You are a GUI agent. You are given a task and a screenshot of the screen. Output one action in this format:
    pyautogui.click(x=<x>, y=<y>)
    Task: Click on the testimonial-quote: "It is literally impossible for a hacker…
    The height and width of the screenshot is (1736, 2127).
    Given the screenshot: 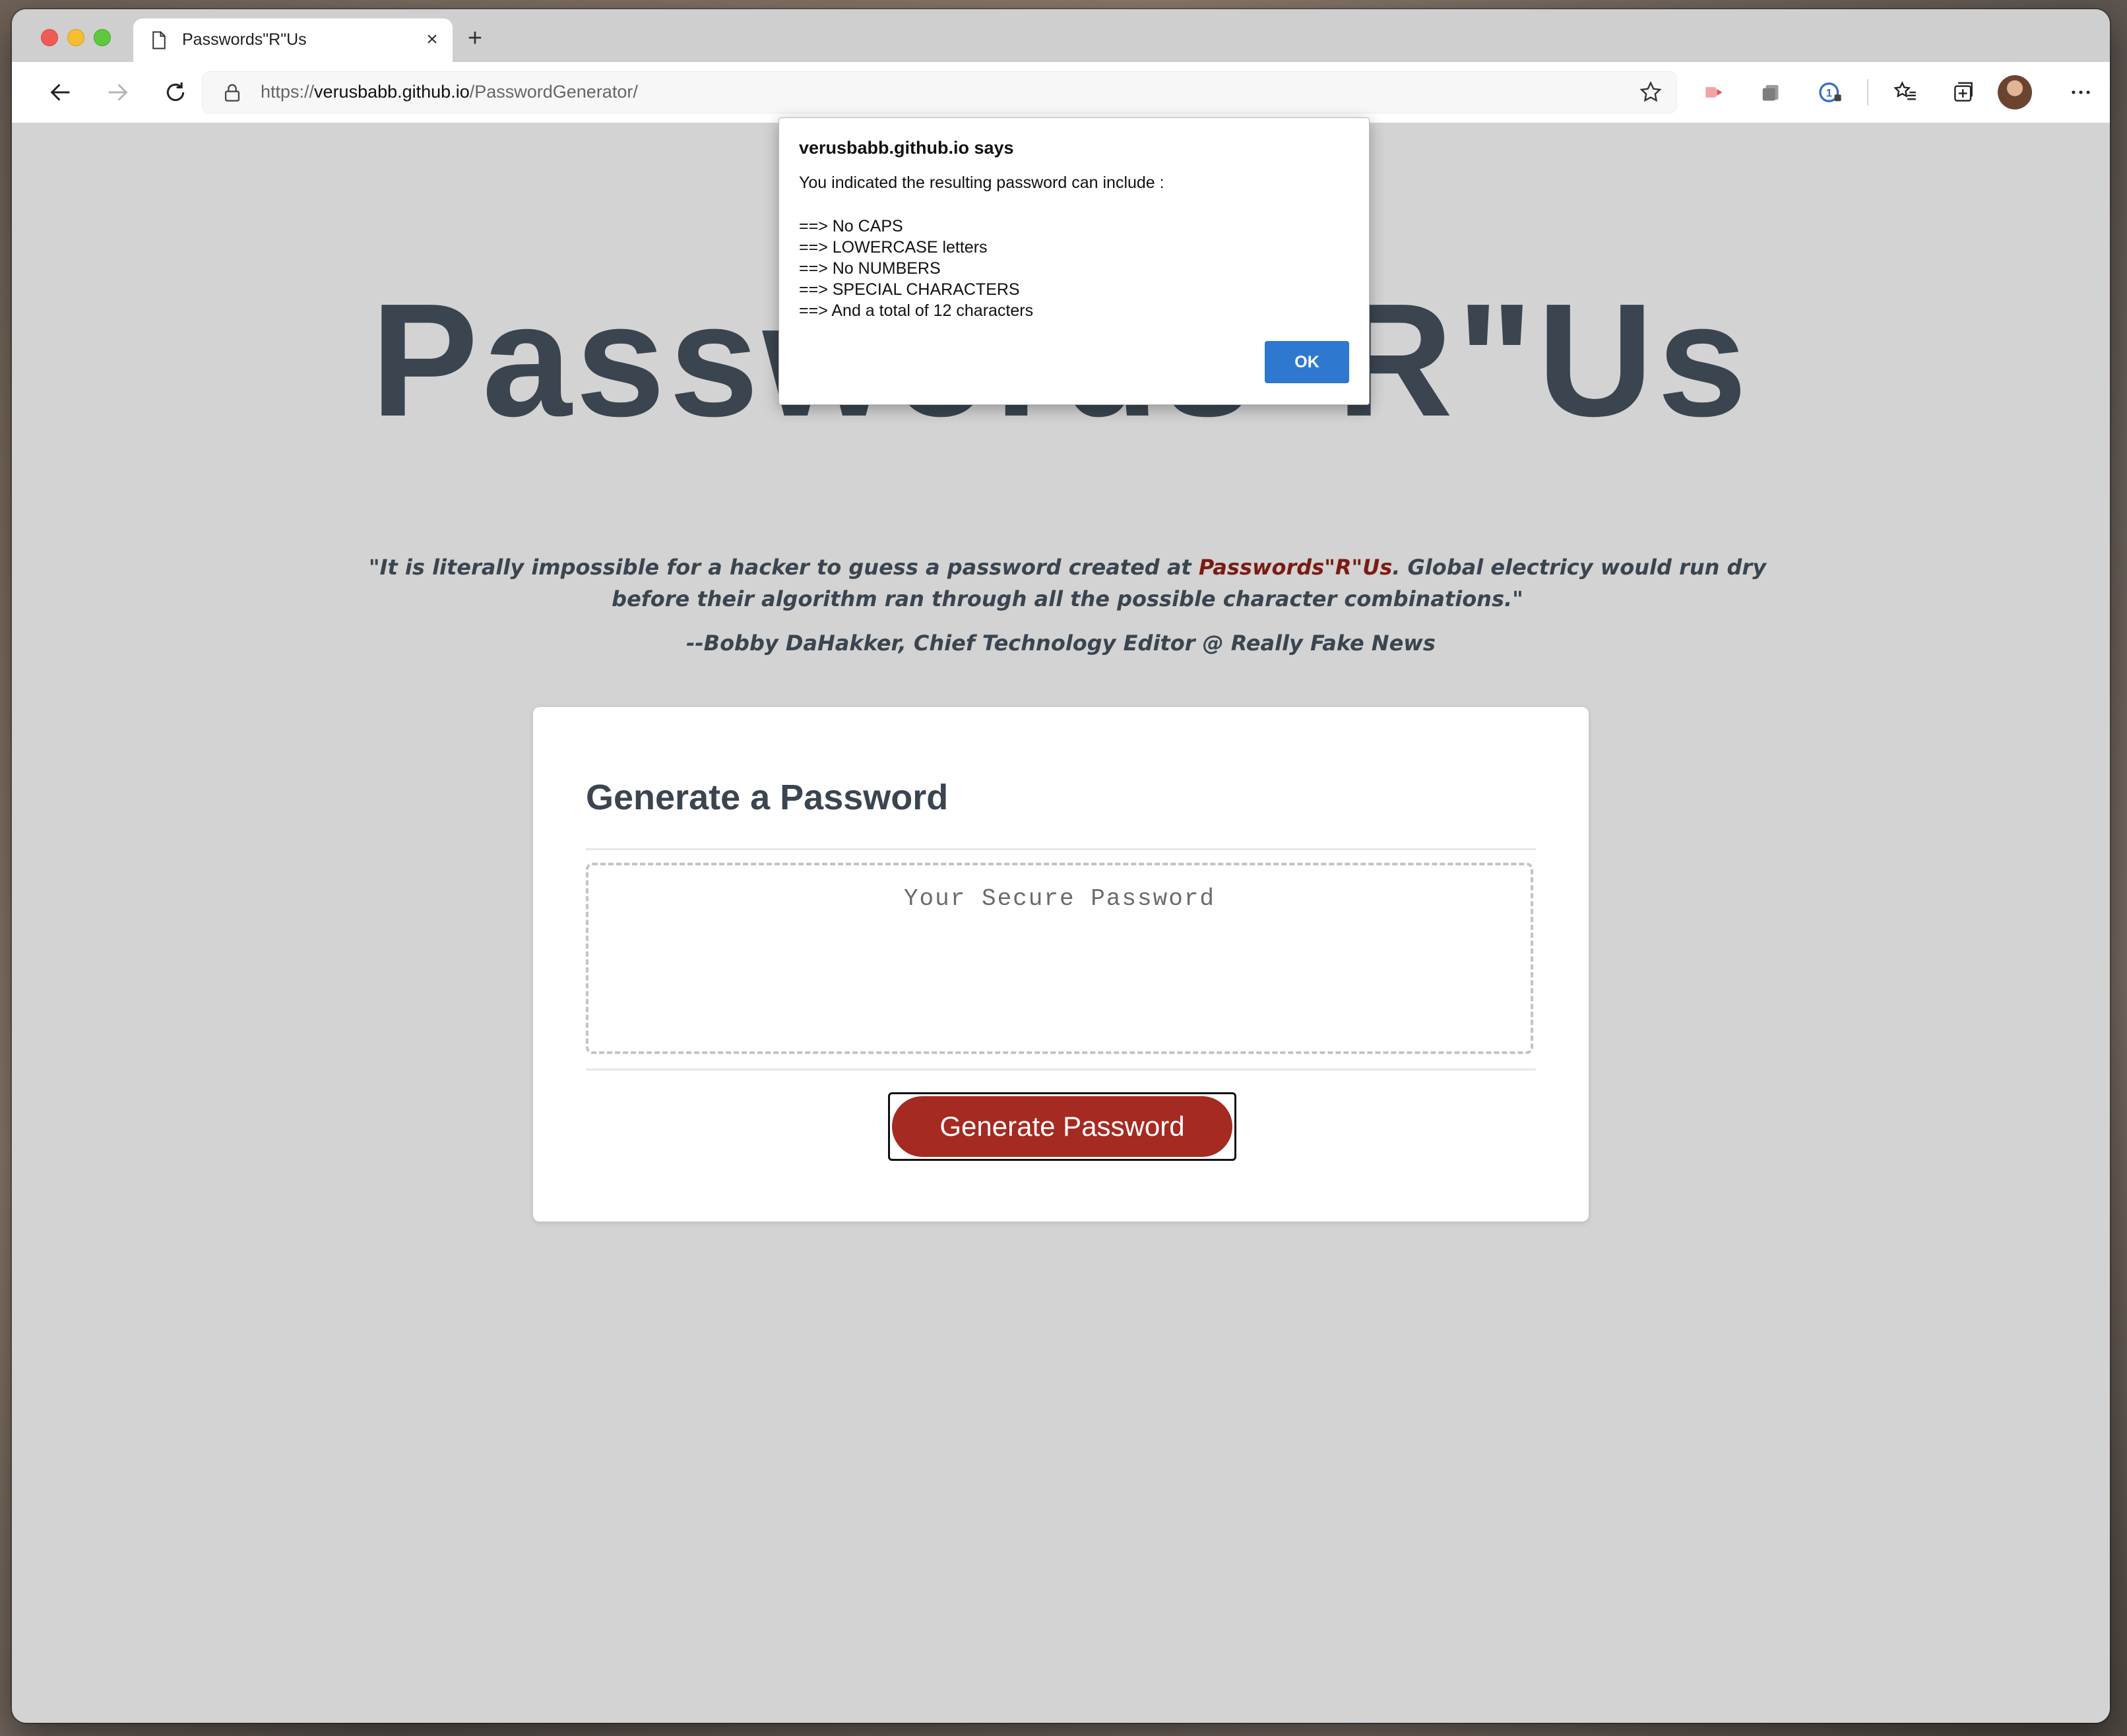 What is the action you would take?
    pyautogui.click(x=1067, y=583)
    